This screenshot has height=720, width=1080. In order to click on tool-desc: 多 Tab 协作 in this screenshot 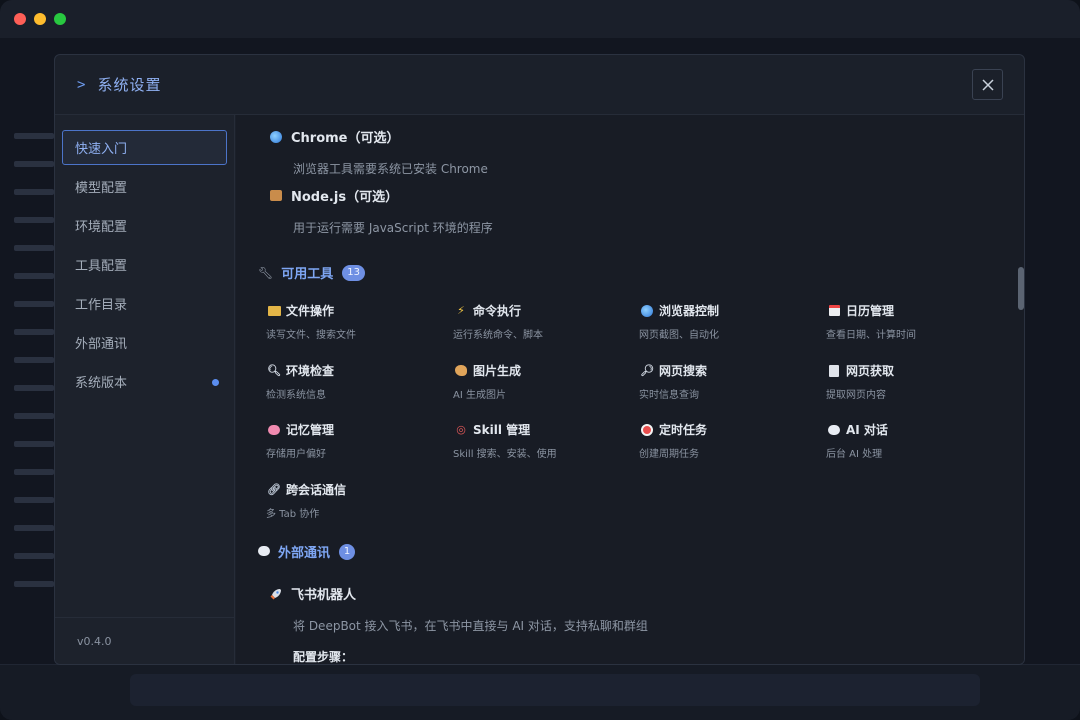, I will do `click(293, 514)`.